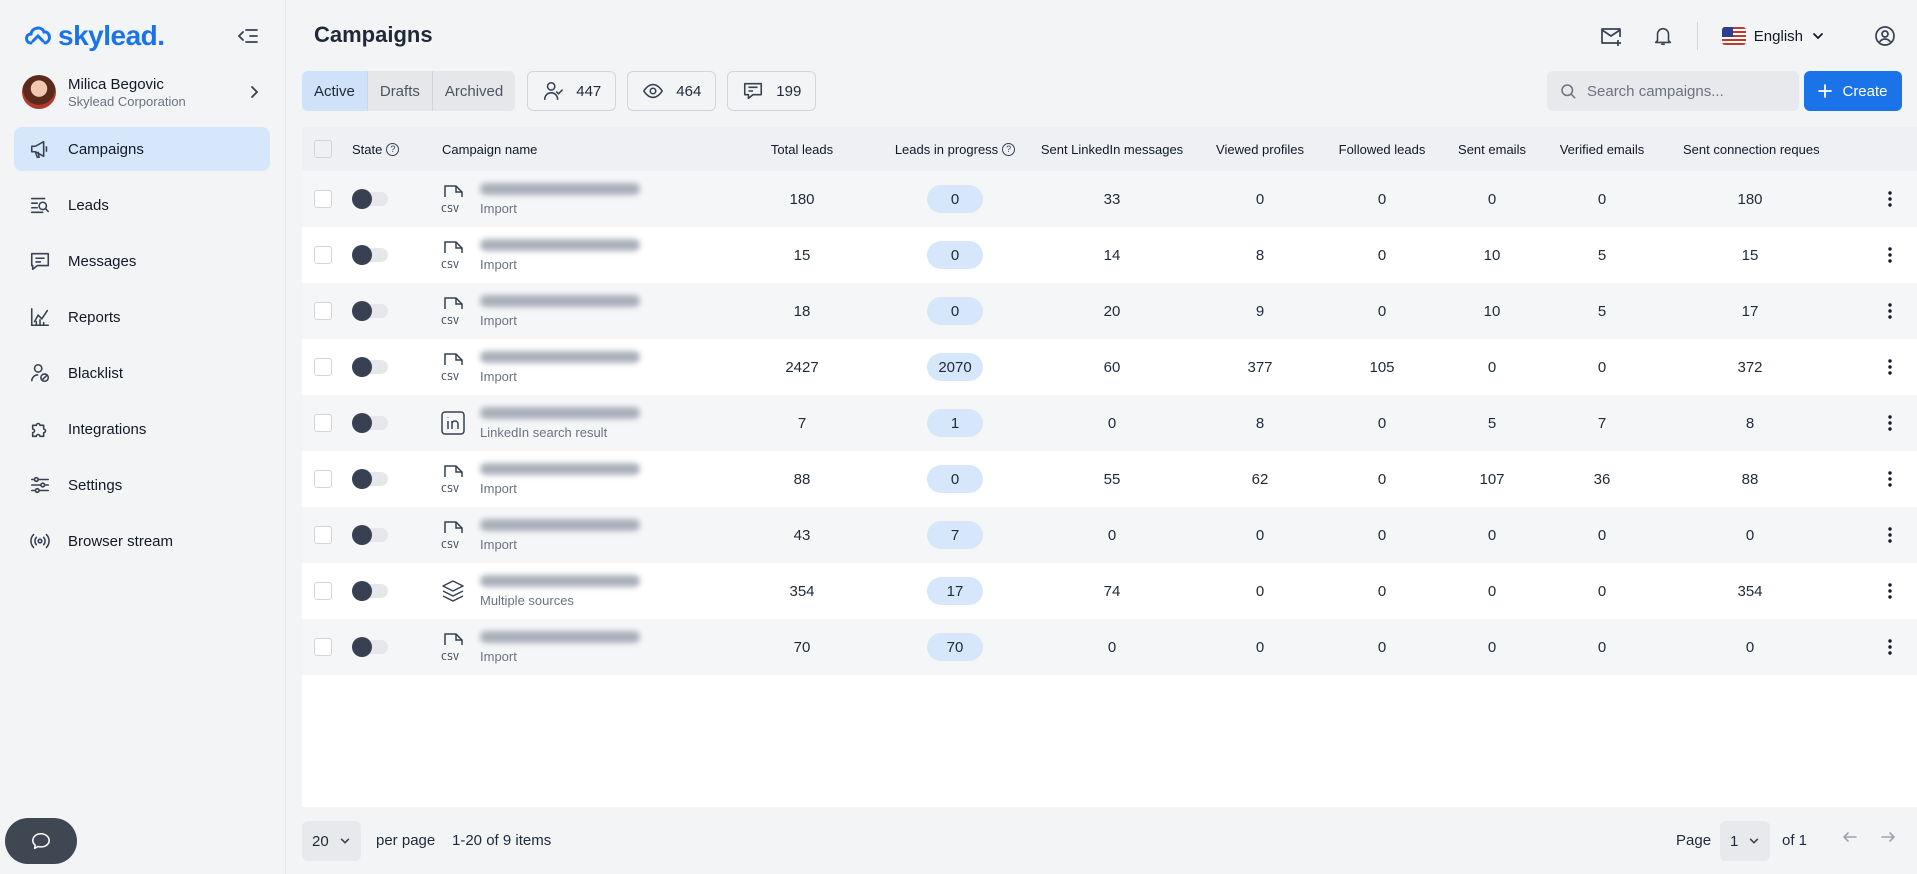 The height and width of the screenshot is (874, 1917). Describe the element at coordinates (335, 91) in the screenshot. I see `tab-active: Active` at that location.